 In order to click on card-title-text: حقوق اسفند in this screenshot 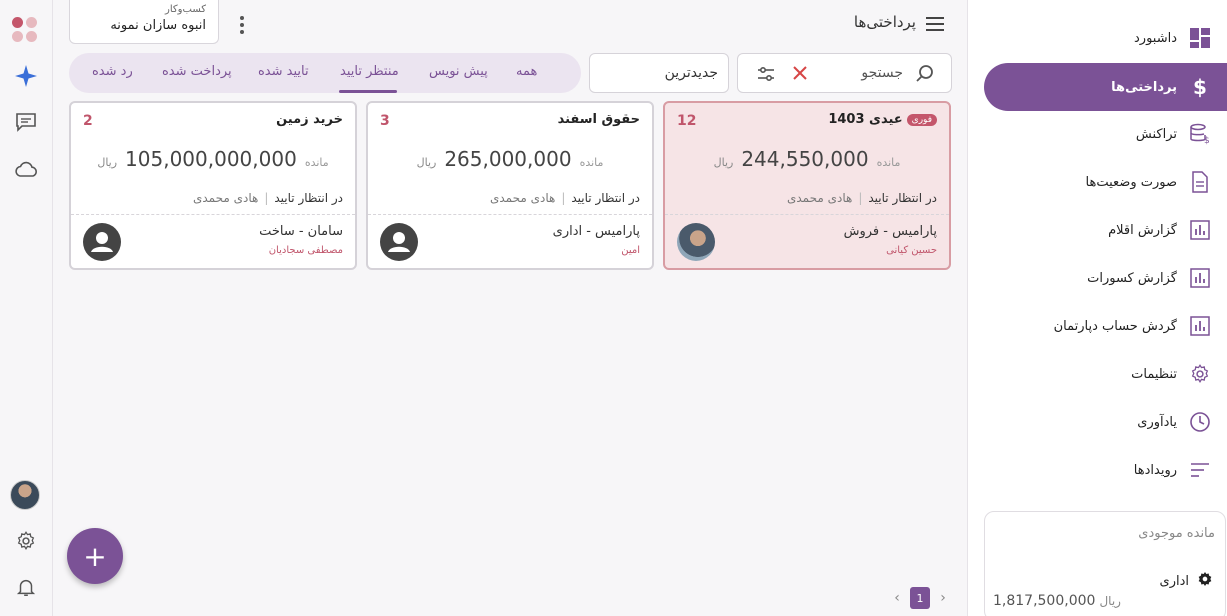, I will do `click(598, 119)`.